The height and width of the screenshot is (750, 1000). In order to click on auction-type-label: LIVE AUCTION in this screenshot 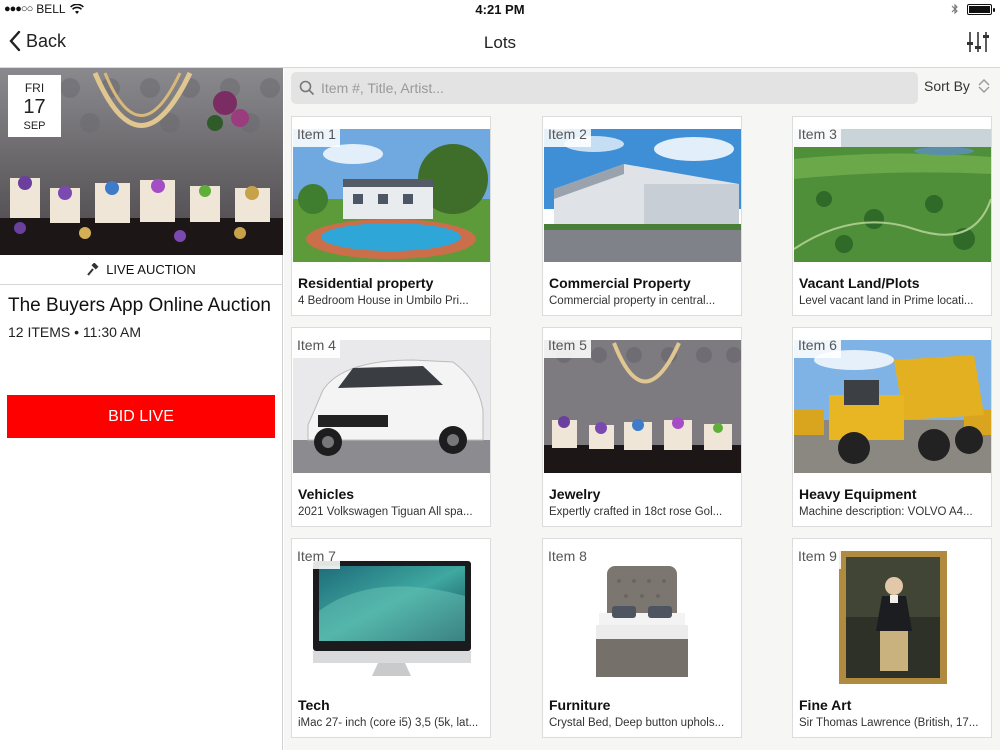, I will do `click(151, 269)`.